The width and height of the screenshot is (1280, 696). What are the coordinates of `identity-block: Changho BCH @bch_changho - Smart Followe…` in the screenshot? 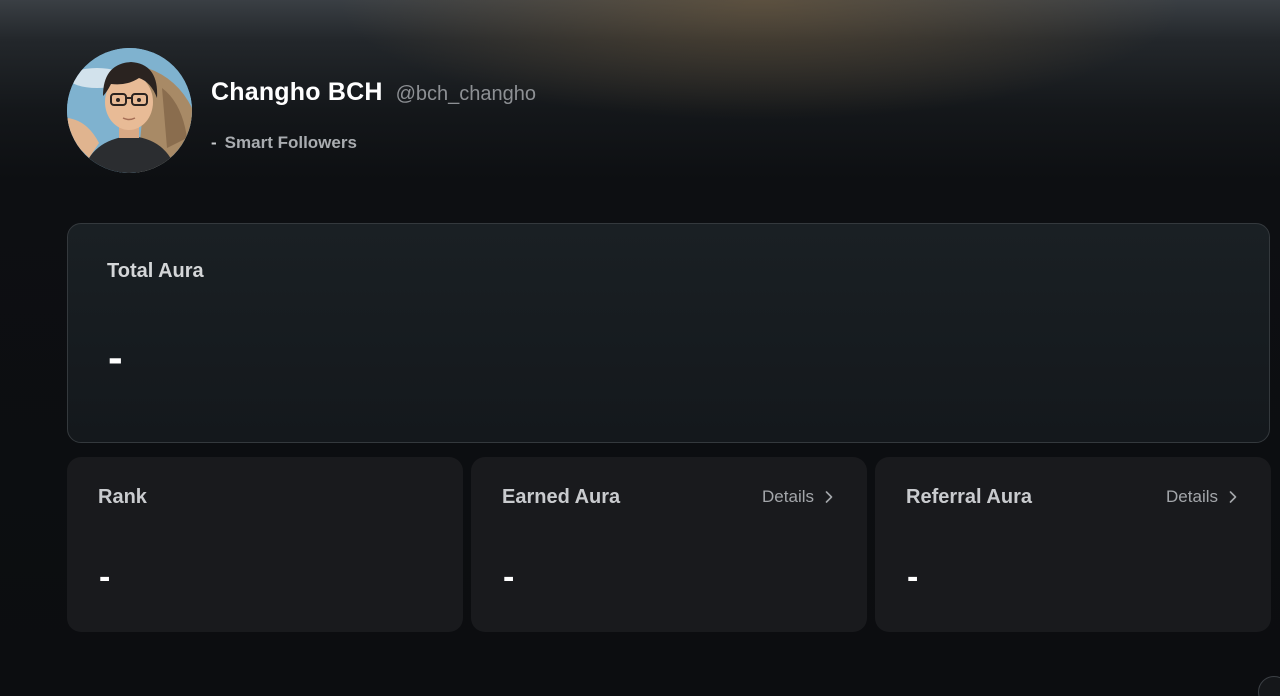 It's located at (373, 115).